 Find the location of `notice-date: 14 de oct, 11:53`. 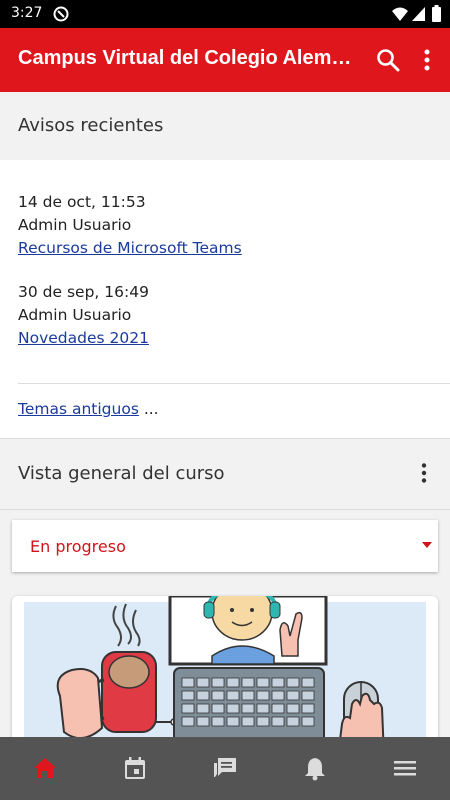

notice-date: 14 de oct, 11:53 is located at coordinates (82, 202).